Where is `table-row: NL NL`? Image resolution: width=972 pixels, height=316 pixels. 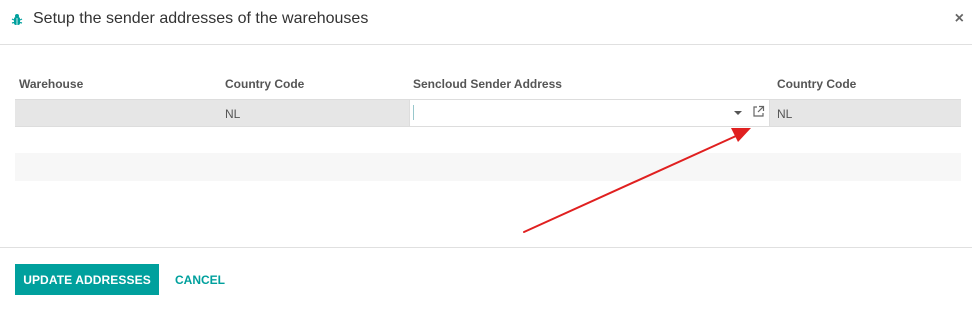 table-row: NL NL is located at coordinates (488, 113).